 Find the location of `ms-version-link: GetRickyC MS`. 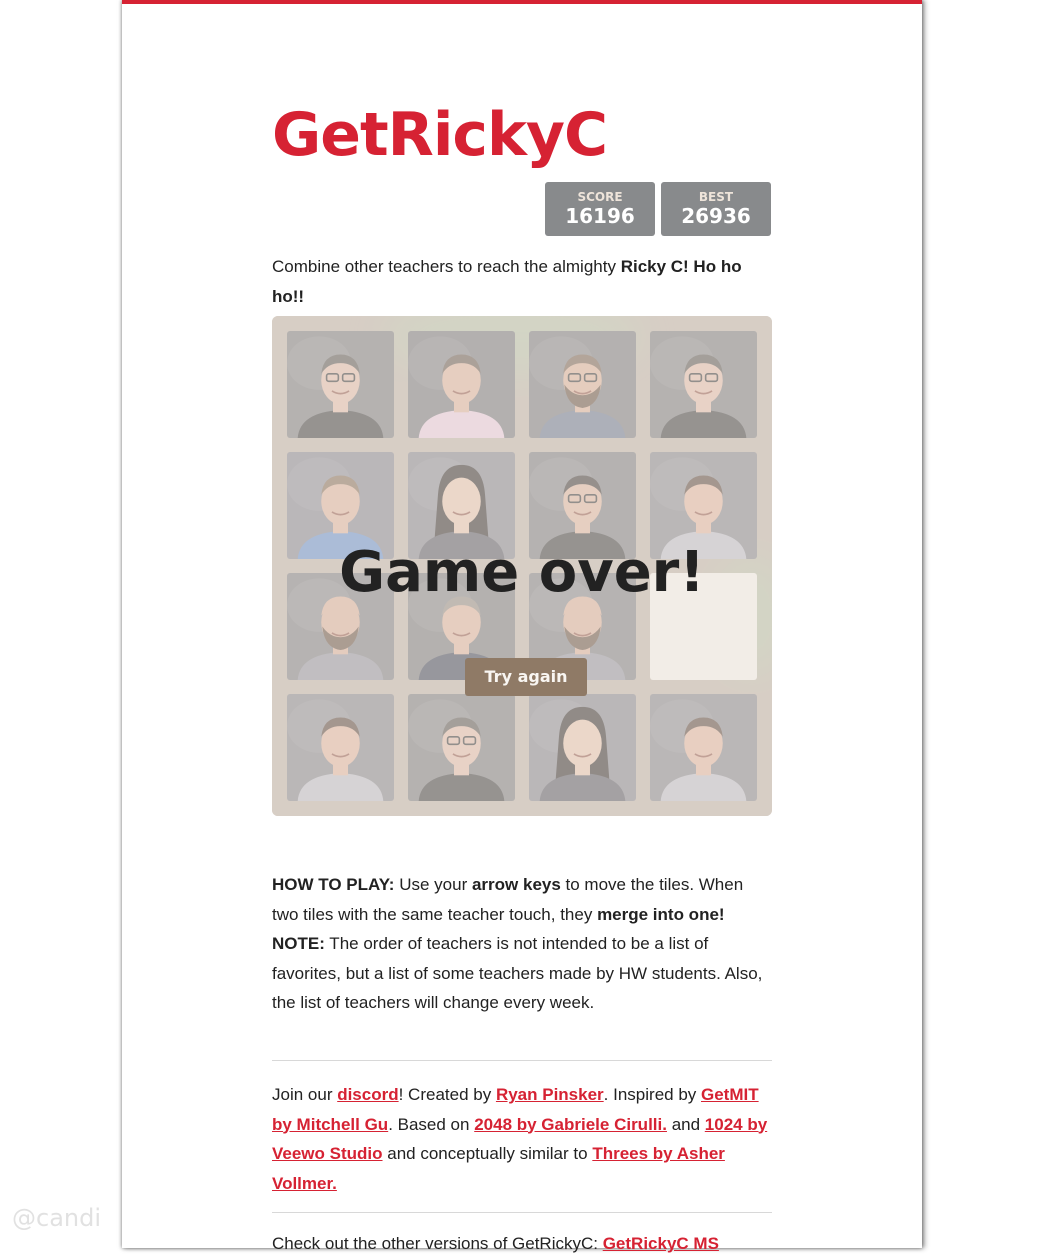

ms-version-link: GetRickyC MS is located at coordinates (661, 1243).